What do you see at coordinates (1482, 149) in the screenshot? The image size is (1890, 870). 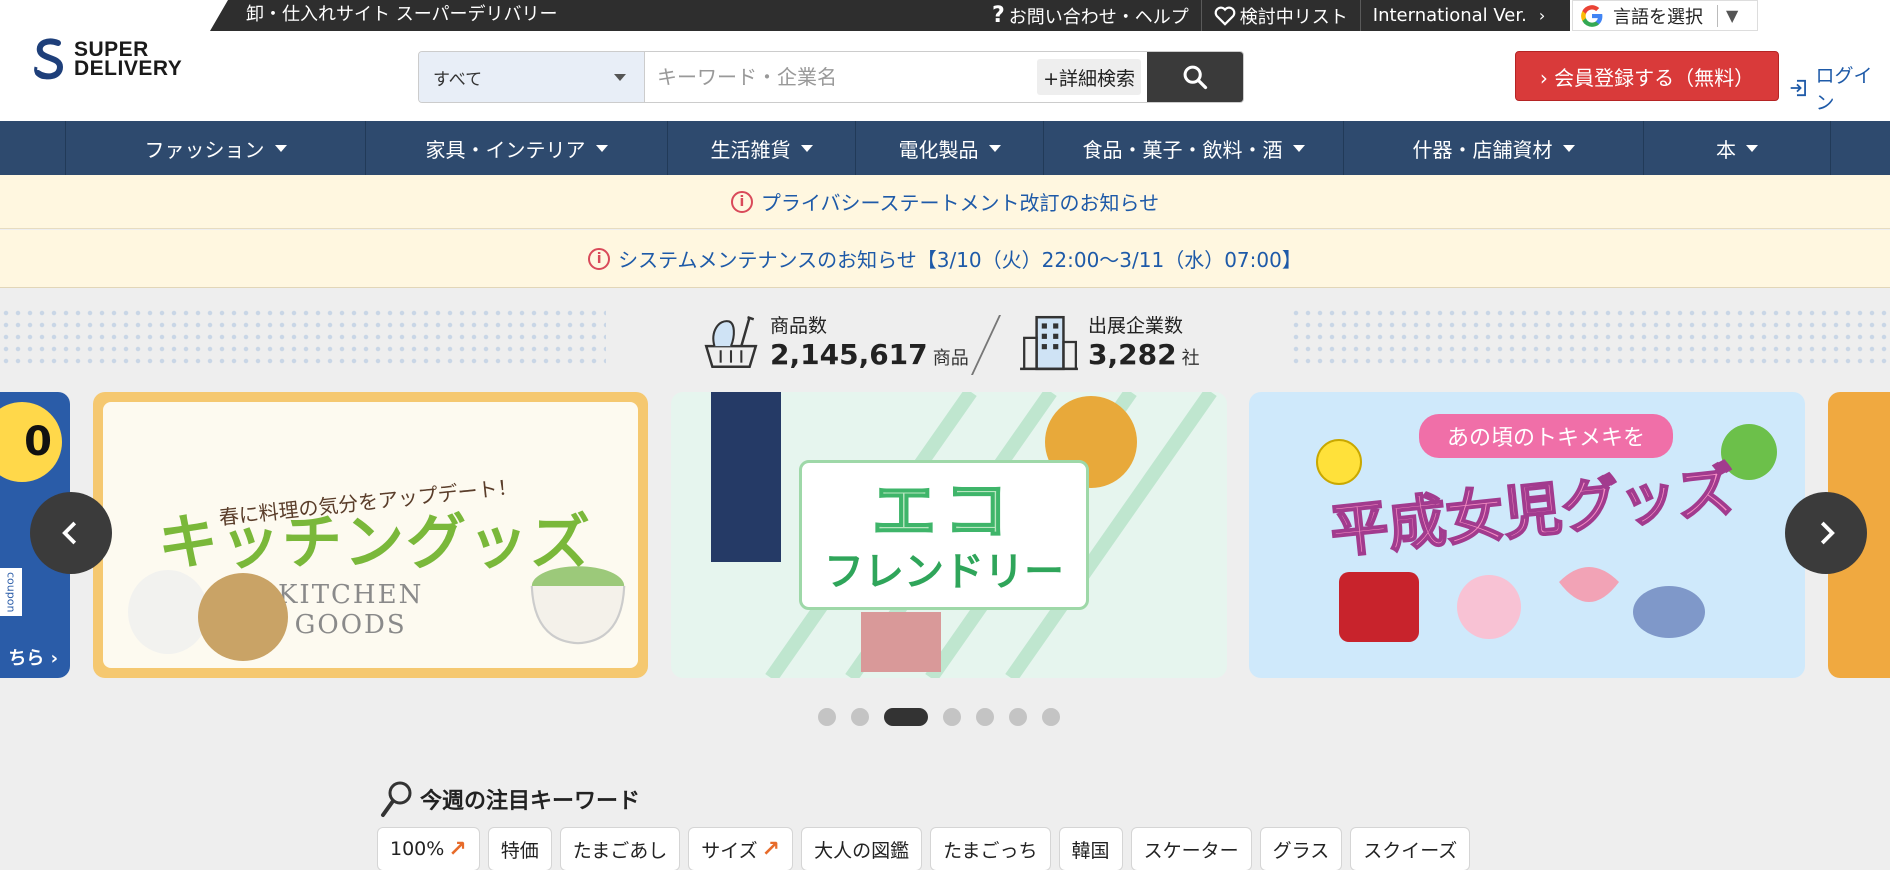 I see `category-label: 什器・店舗資材` at bounding box center [1482, 149].